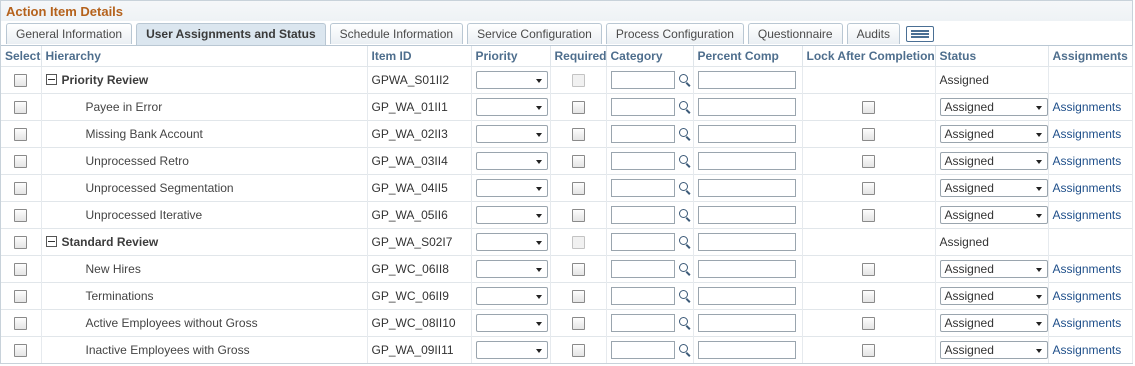 Image resolution: width=1135 pixels, height=366 pixels. What do you see at coordinates (69, 33) in the screenshot?
I see `tab-general-information: General Information` at bounding box center [69, 33].